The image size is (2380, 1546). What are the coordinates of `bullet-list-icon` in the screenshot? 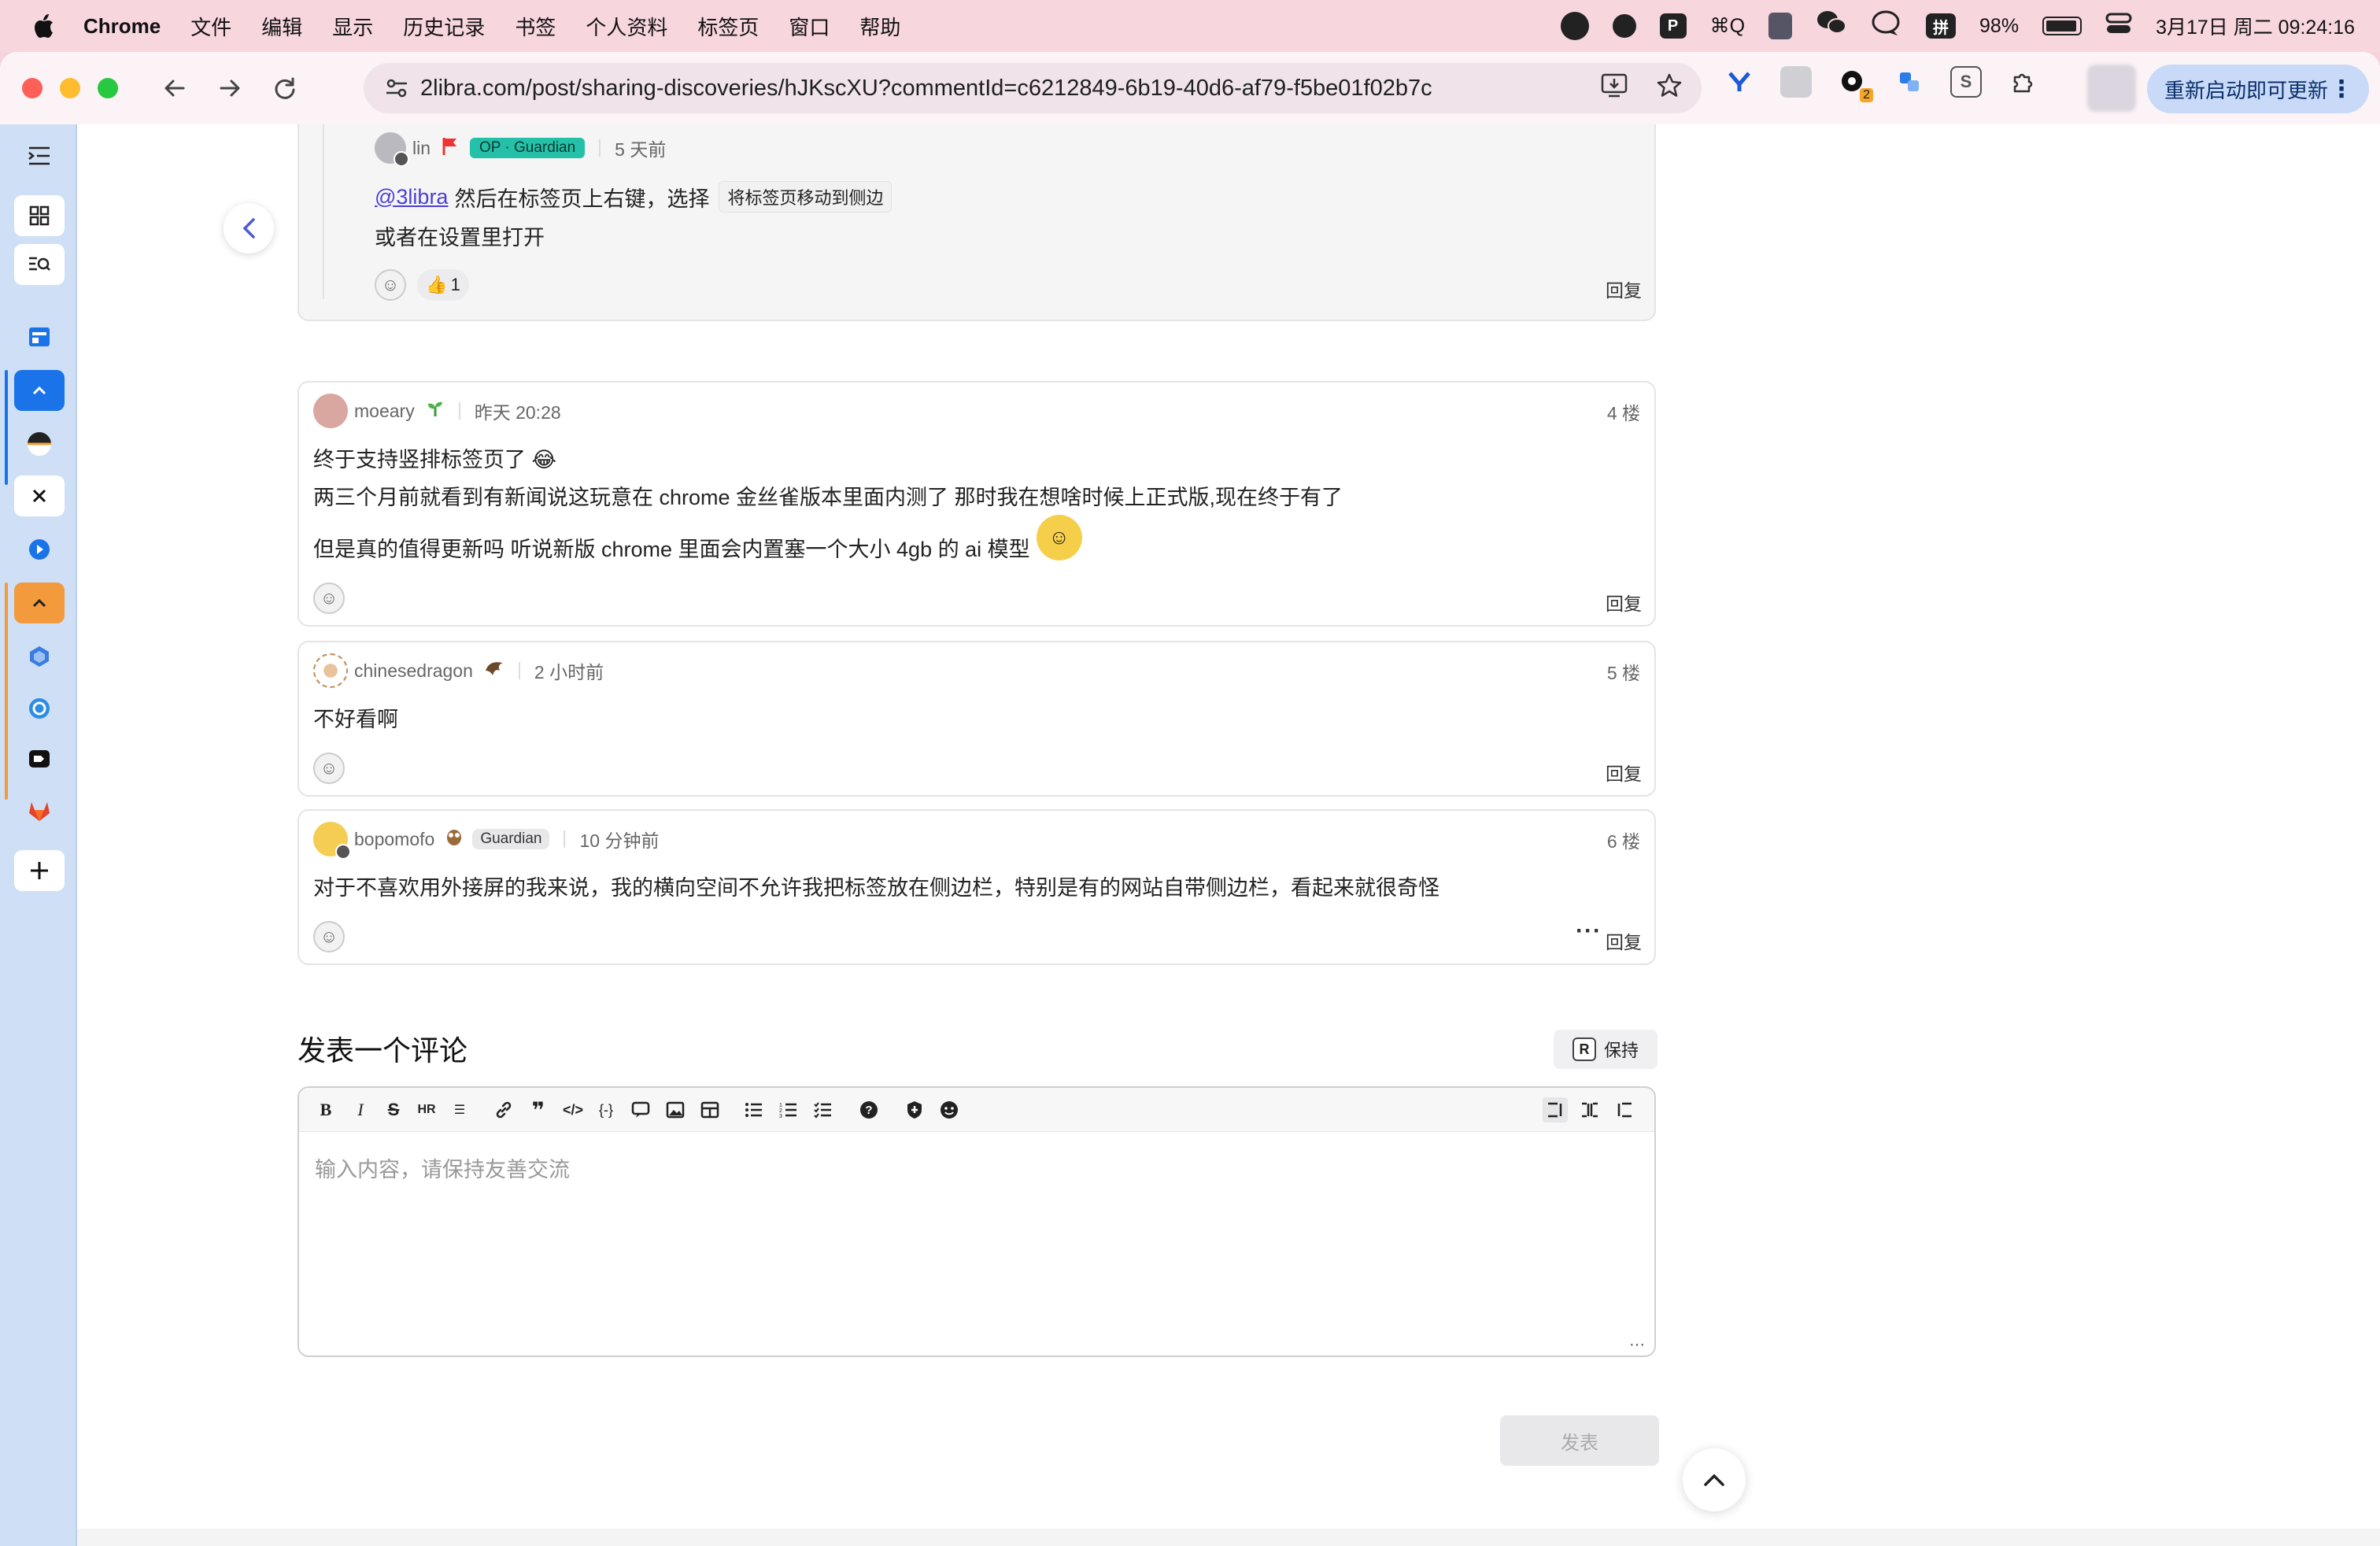 It's located at (754, 1110).